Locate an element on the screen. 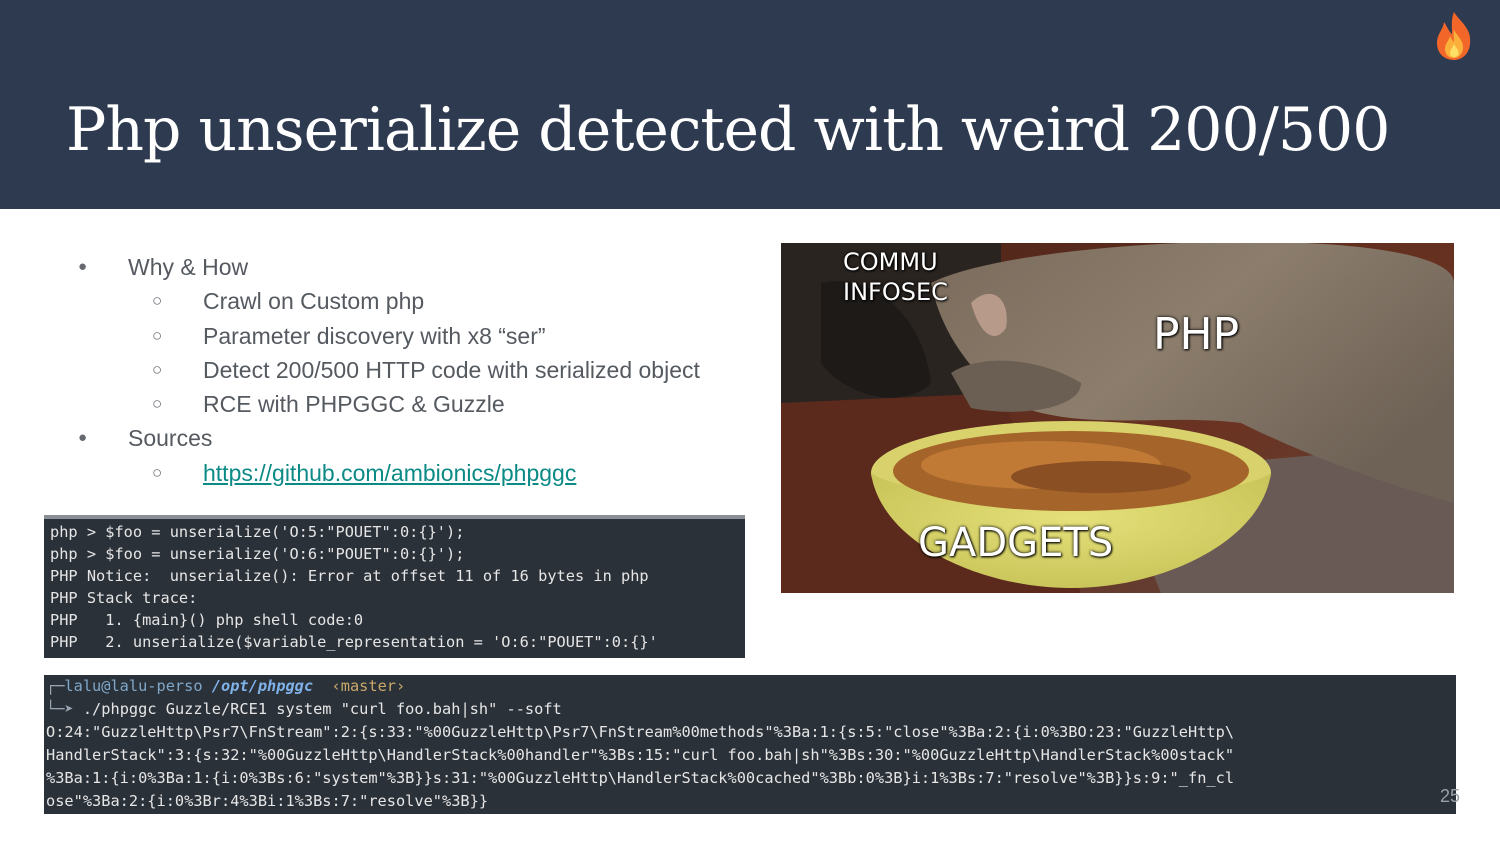  phpggc-link: https://github.com/ambionics/phpggc is located at coordinates (389, 473).